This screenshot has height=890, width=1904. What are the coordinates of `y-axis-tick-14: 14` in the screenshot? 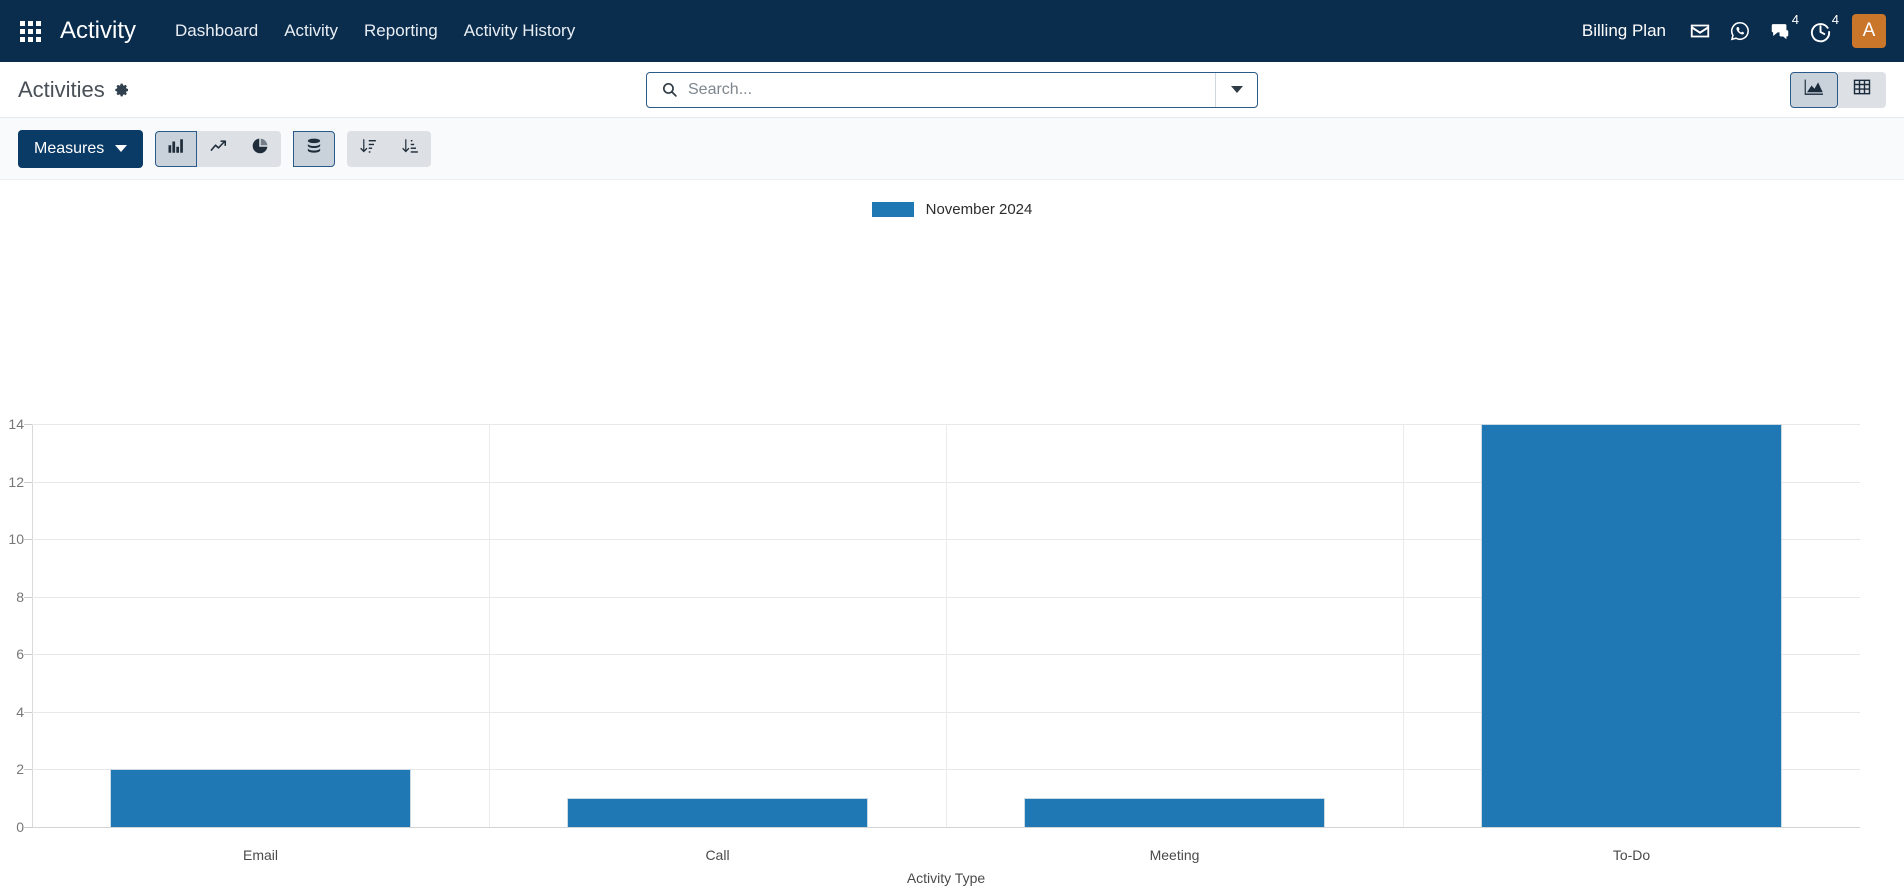 It's located at (16, 424).